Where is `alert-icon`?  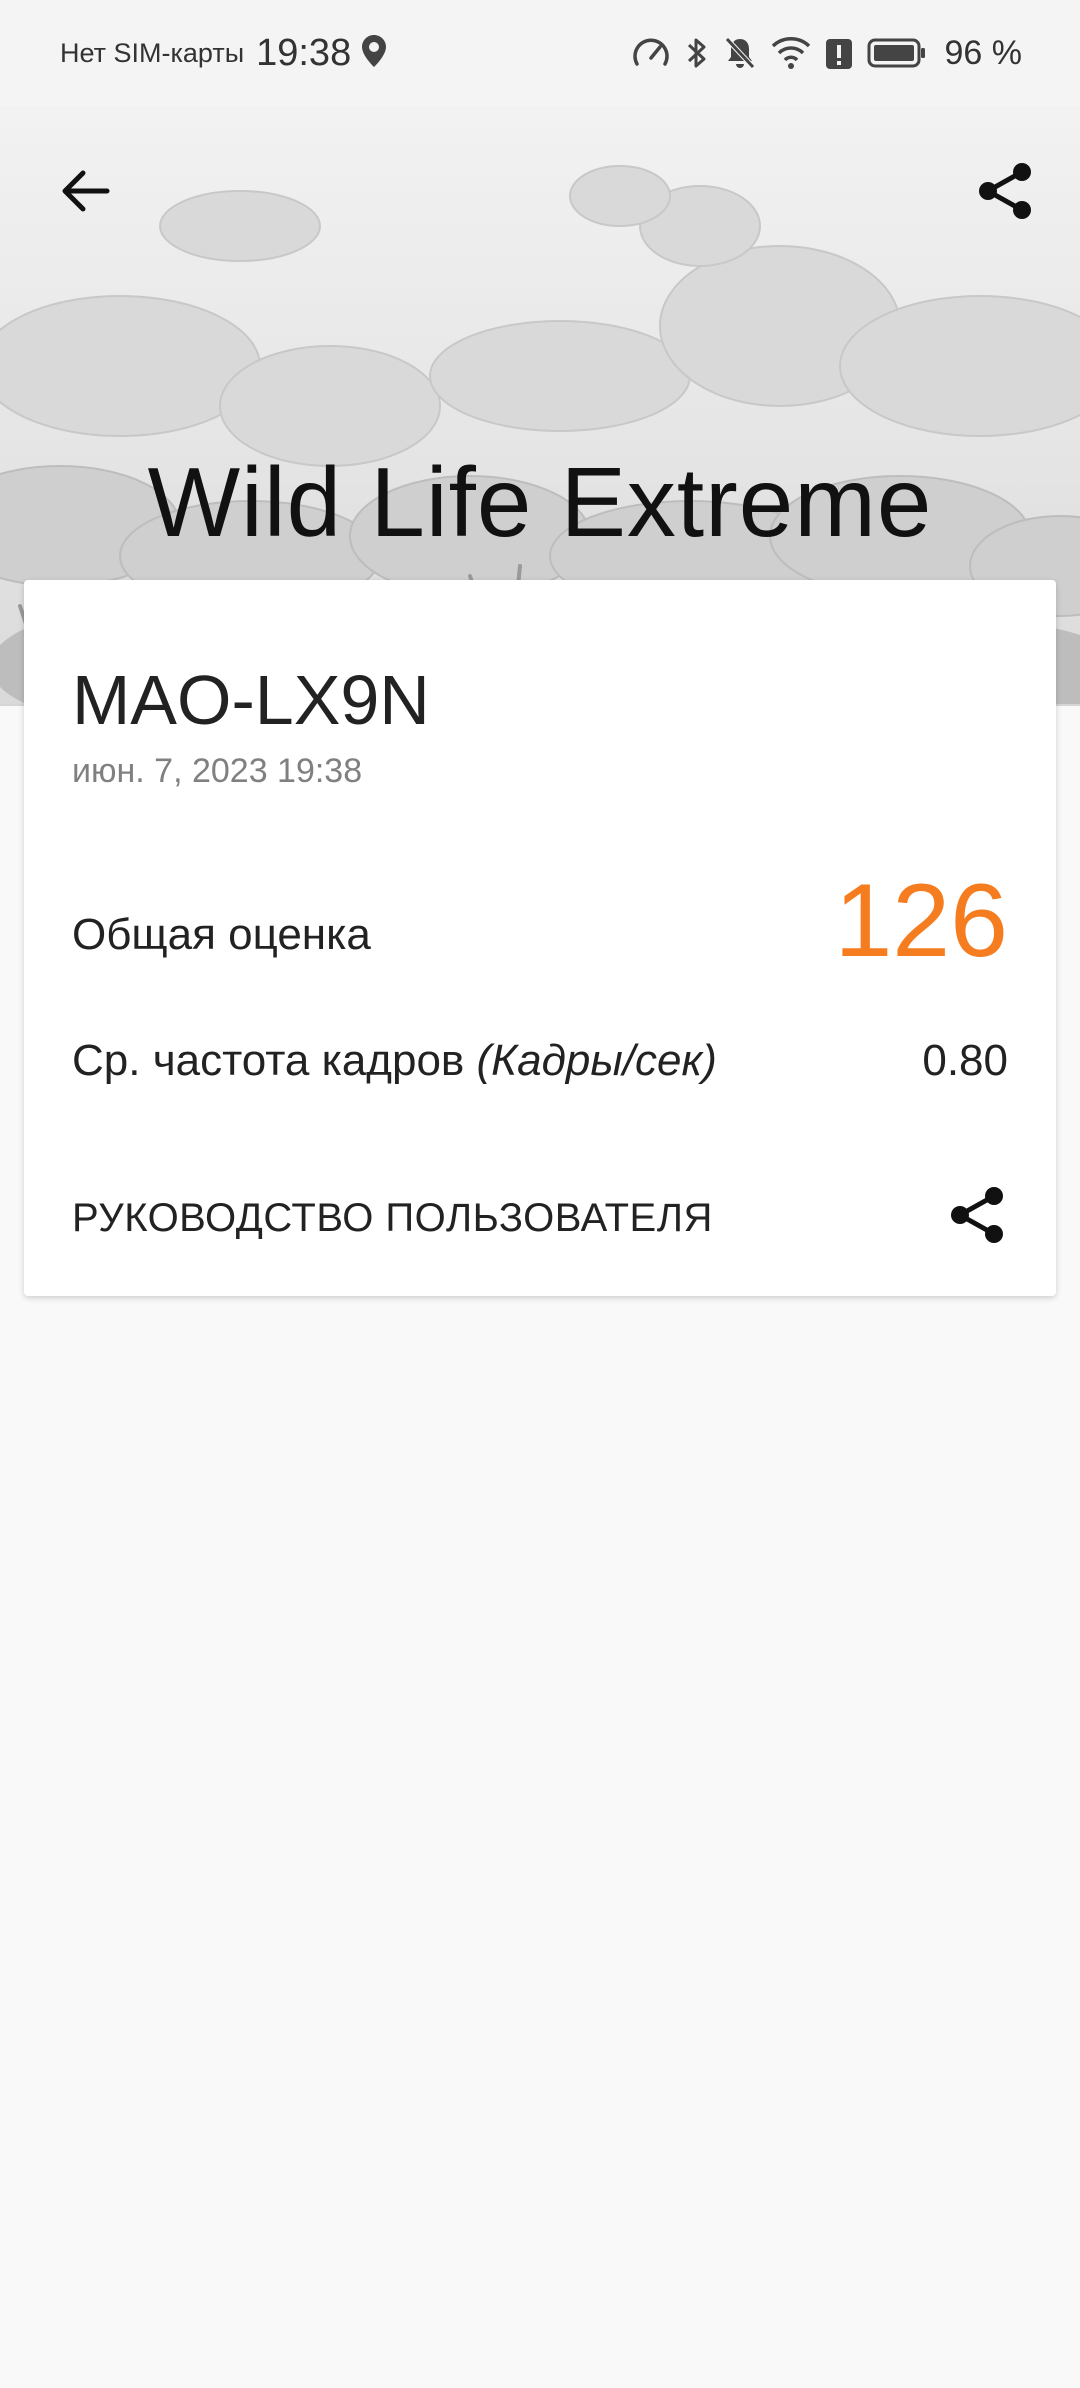
alert-icon is located at coordinates (839, 53).